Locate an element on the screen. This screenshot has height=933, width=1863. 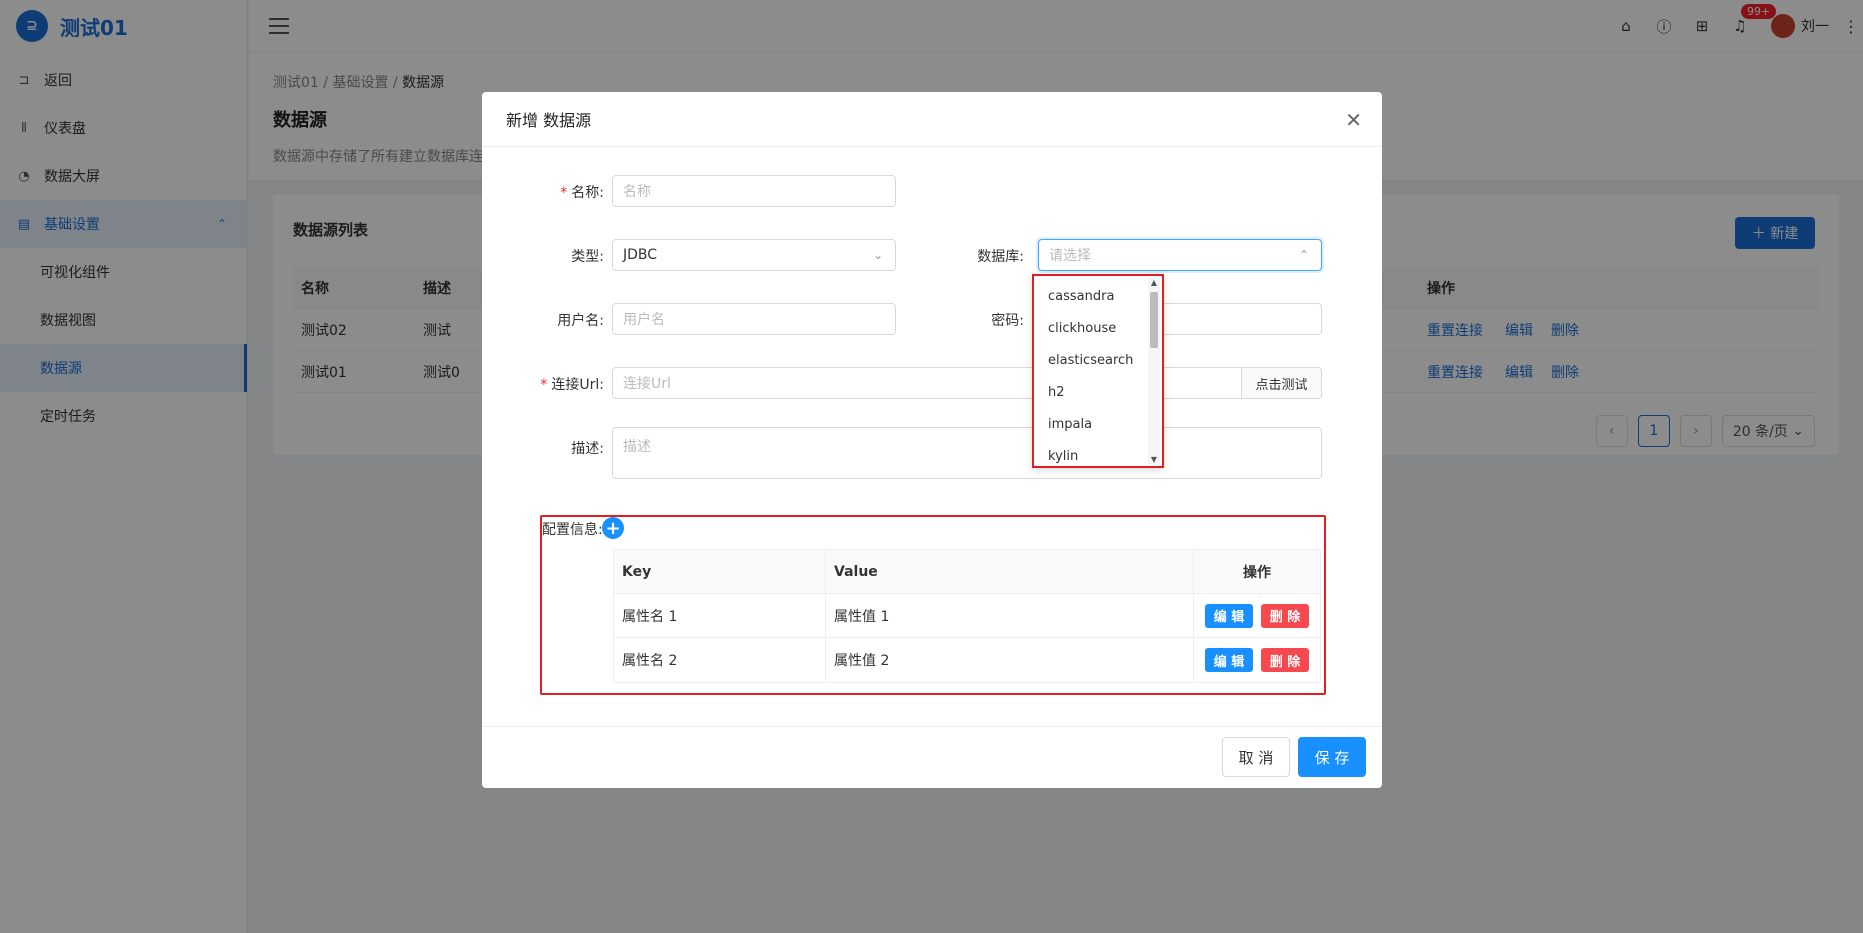
table-row: 属性名 1 属性值 1 编 辑 删 除 is located at coordinates (967, 616).